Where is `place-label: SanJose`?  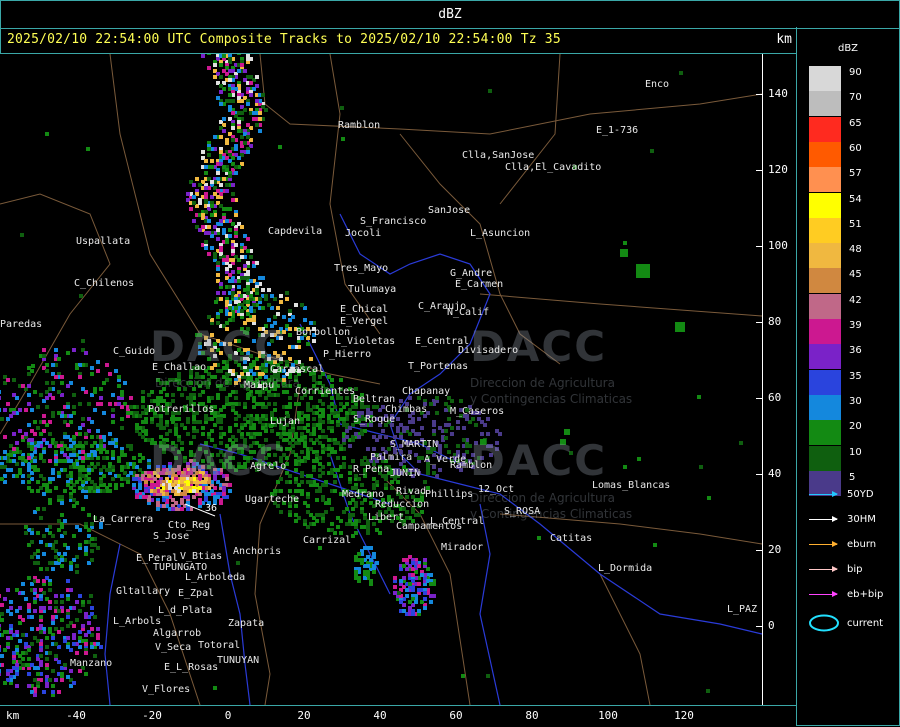 place-label: SanJose is located at coordinates (449, 210).